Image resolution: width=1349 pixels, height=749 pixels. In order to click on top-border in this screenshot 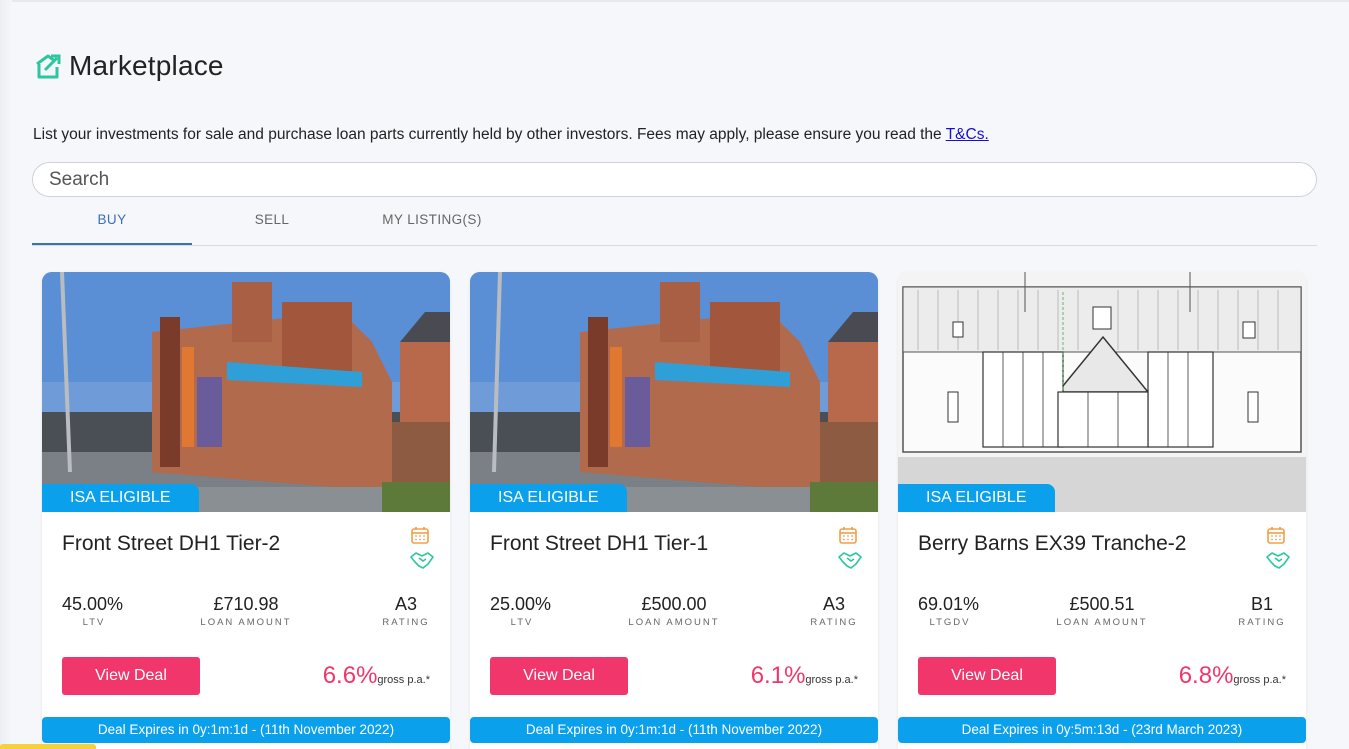, I will do `click(674, 1)`.